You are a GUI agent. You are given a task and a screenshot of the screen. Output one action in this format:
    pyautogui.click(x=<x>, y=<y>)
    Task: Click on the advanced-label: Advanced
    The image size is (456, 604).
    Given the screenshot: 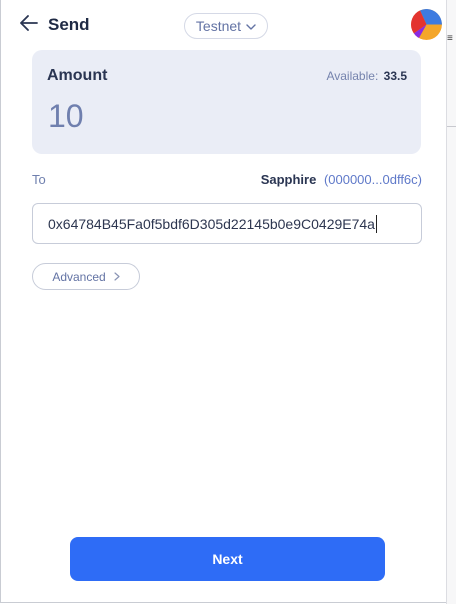 What is the action you would take?
    pyautogui.click(x=79, y=276)
    